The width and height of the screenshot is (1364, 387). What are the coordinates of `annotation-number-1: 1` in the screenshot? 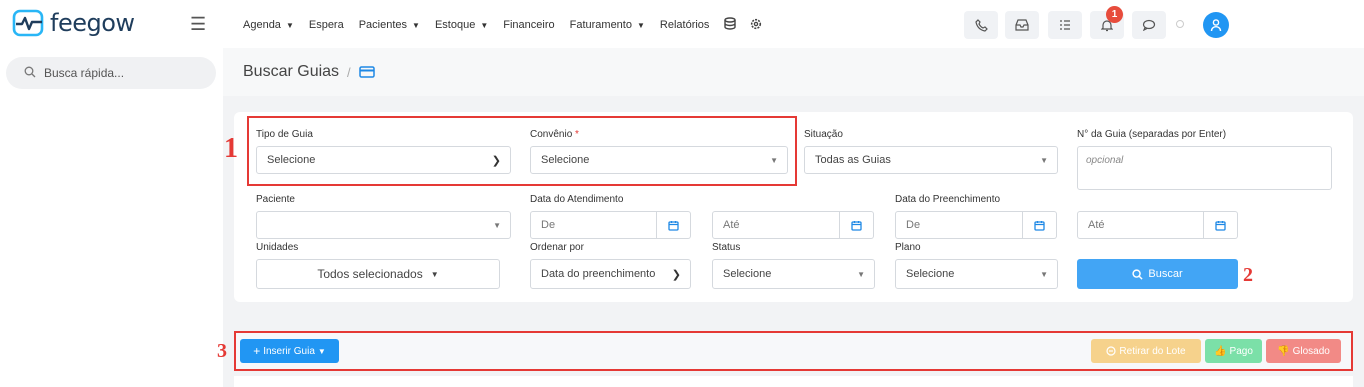 It's located at (231, 148).